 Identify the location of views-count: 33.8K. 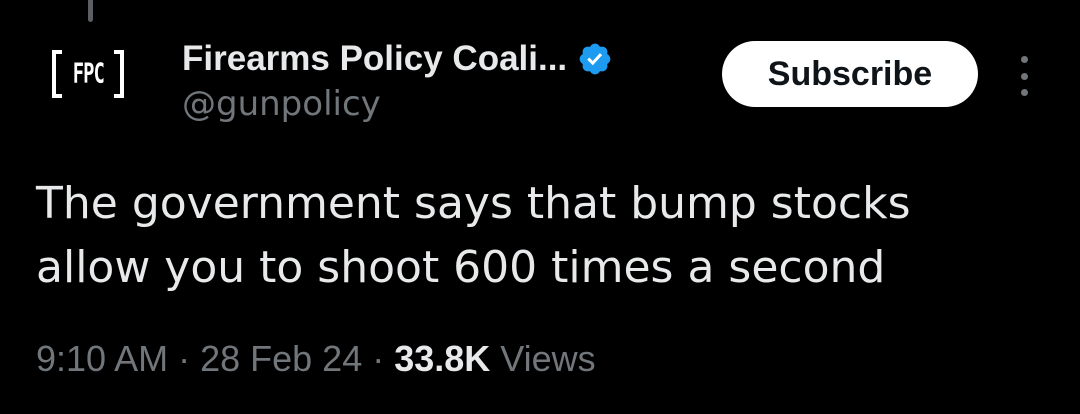
(442, 359).